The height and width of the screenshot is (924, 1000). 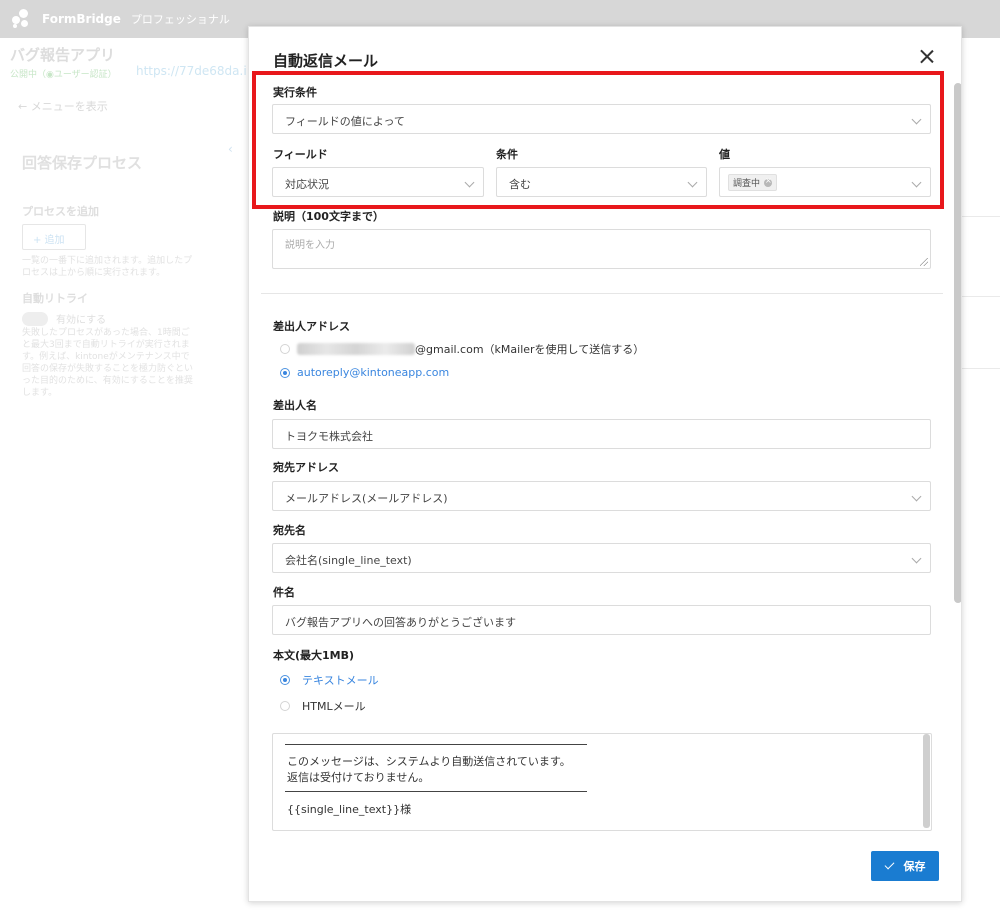 I want to click on edition-label: プロフェッショナル, so click(x=180, y=19).